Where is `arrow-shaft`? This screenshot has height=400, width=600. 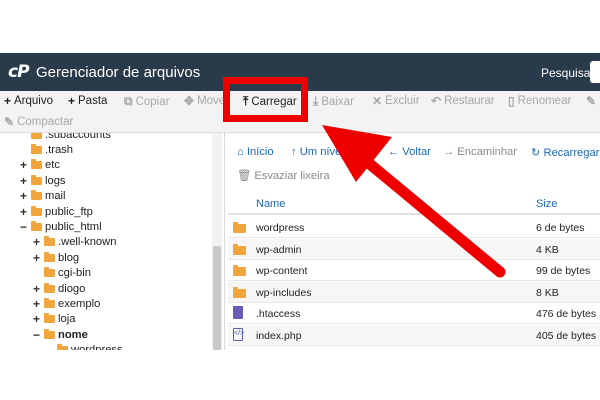 arrow-shaft is located at coordinates (432, 216).